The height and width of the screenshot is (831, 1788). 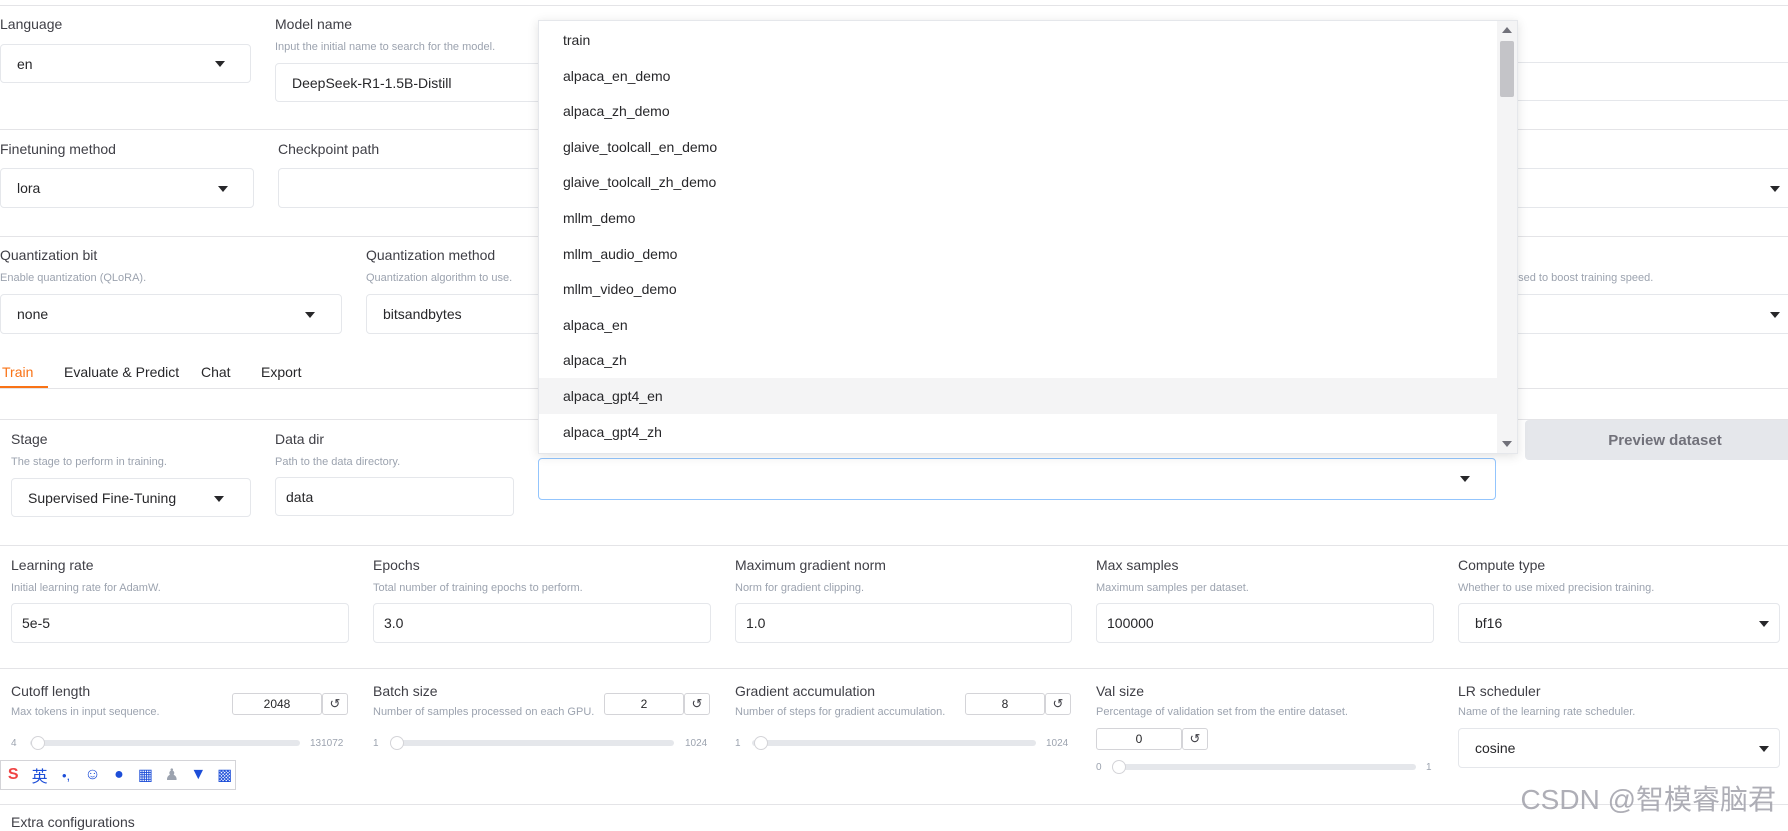 What do you see at coordinates (277, 704) in the screenshot?
I see `cutoff-length-number: 2048` at bounding box center [277, 704].